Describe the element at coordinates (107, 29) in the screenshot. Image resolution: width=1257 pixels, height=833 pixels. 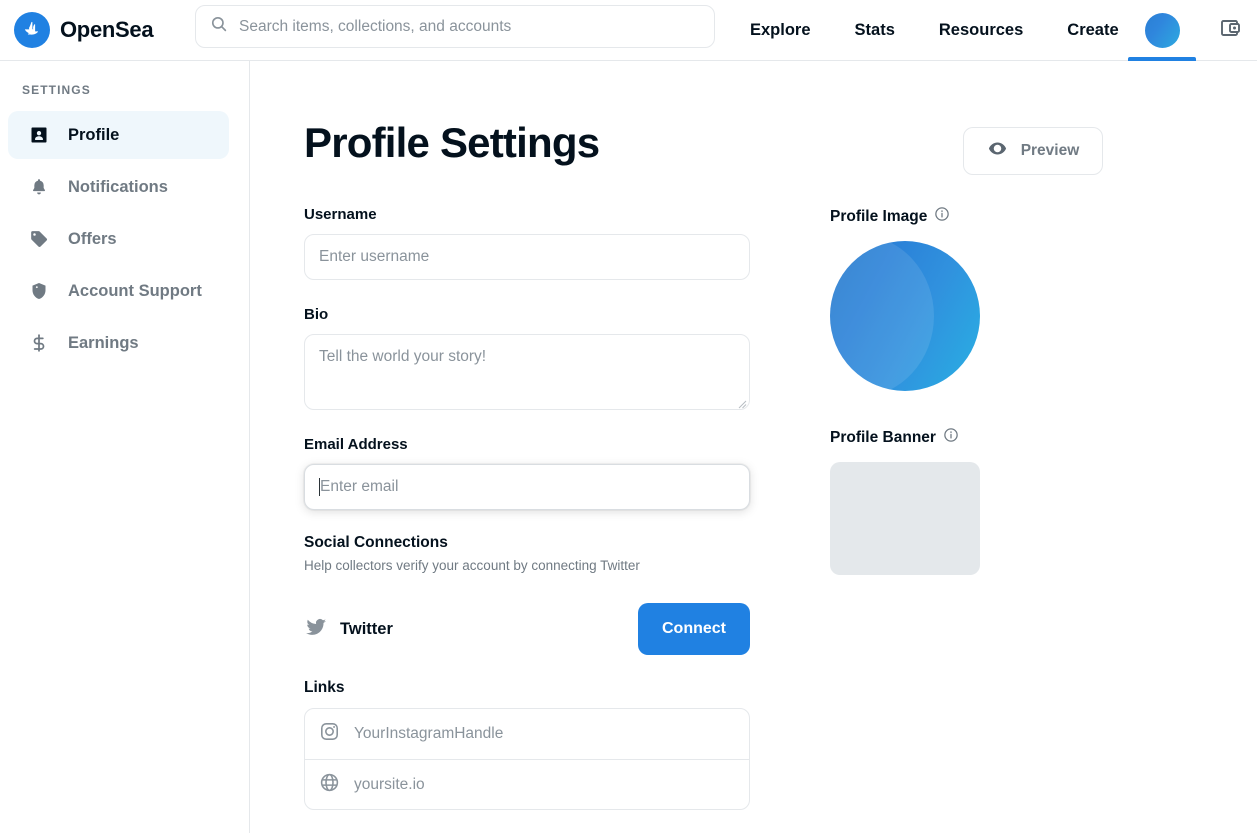
I see `brand-name-label: OpenSea` at that location.